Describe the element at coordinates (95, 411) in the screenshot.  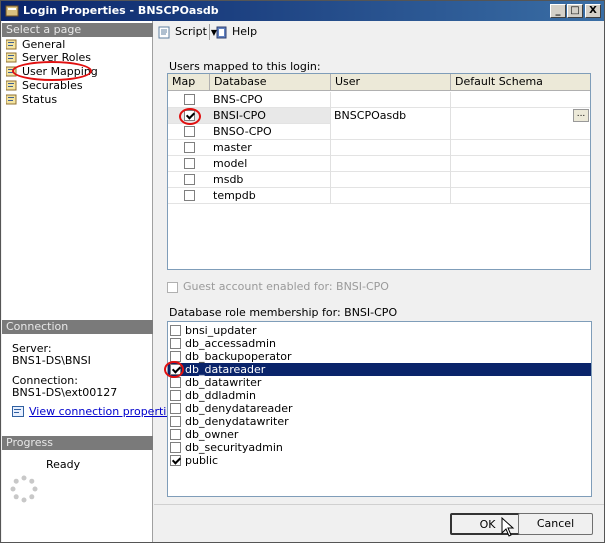
I see `view-connection-properties: View connection properties` at that location.